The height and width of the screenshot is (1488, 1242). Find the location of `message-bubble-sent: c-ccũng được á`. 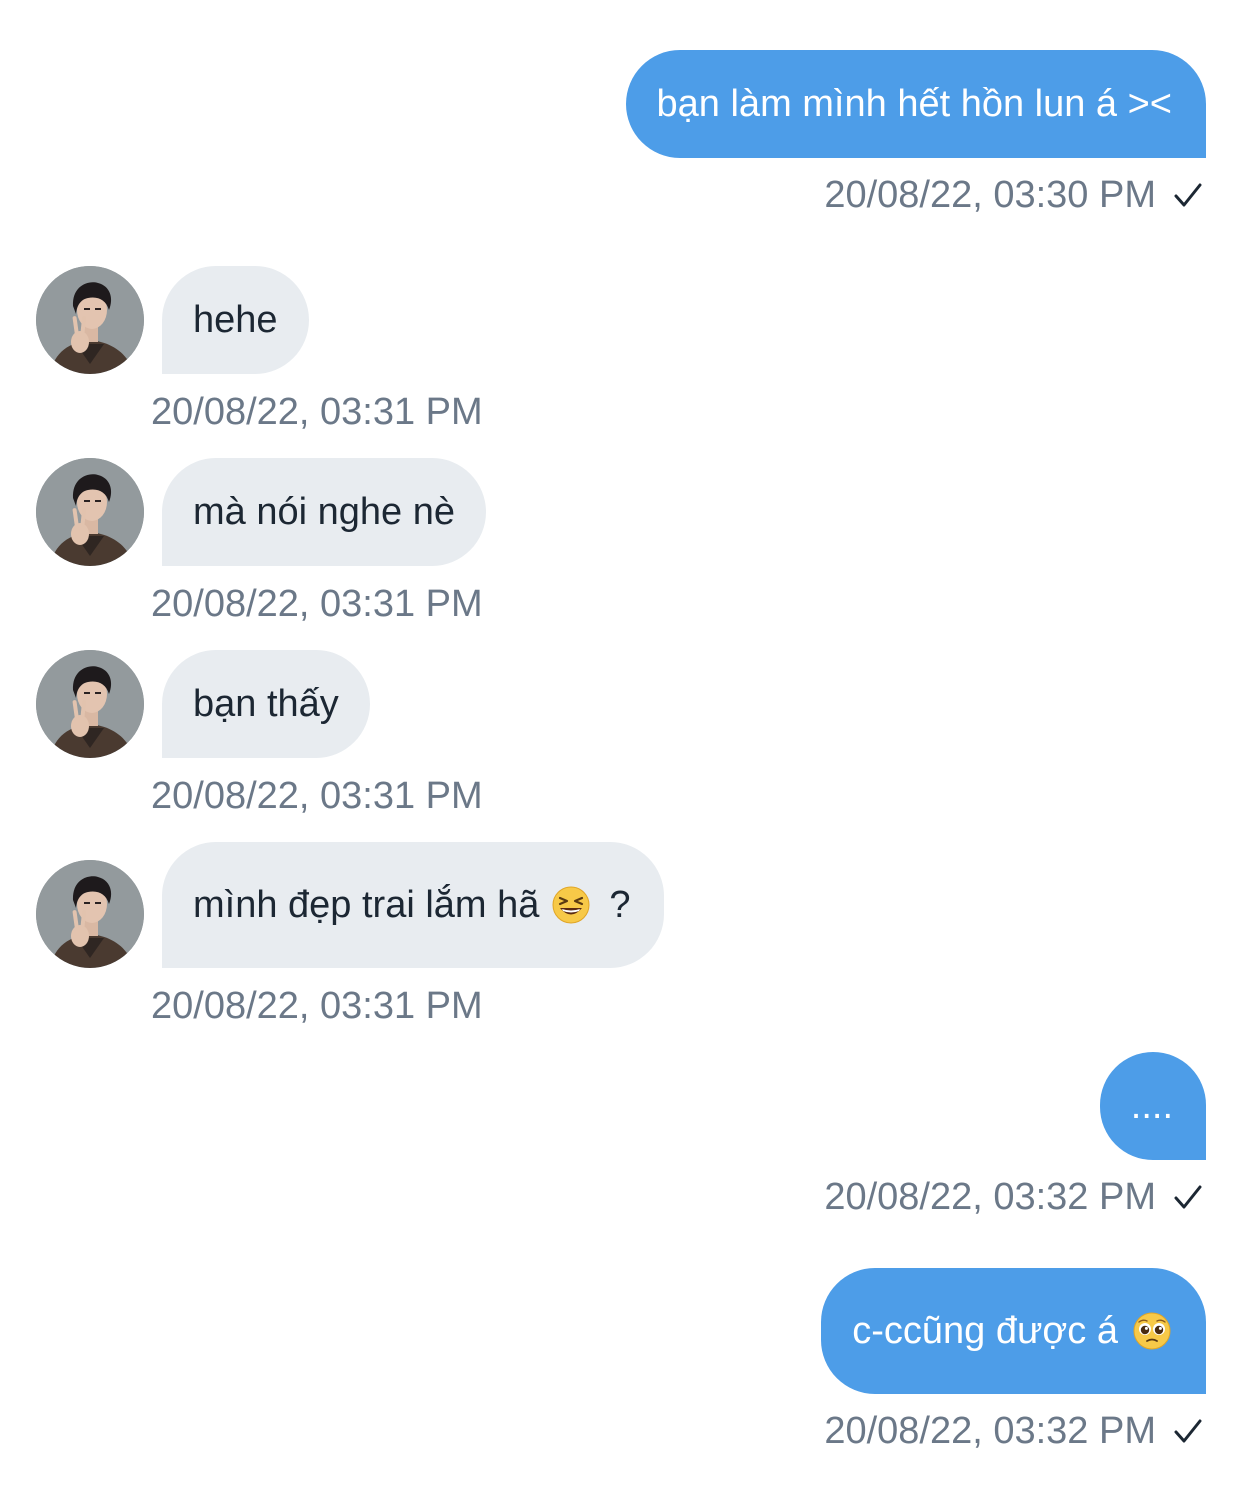

message-bubble-sent: c-ccũng được á is located at coordinates (1013, 1331).